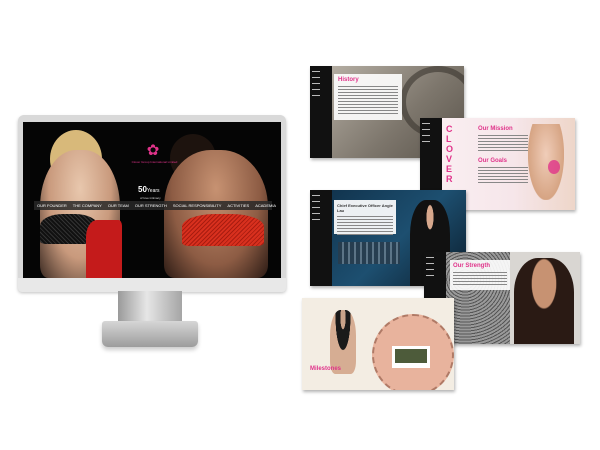  What do you see at coordinates (150, 198) in the screenshot?
I see `years-subtitle: of love intimacy` at bounding box center [150, 198].